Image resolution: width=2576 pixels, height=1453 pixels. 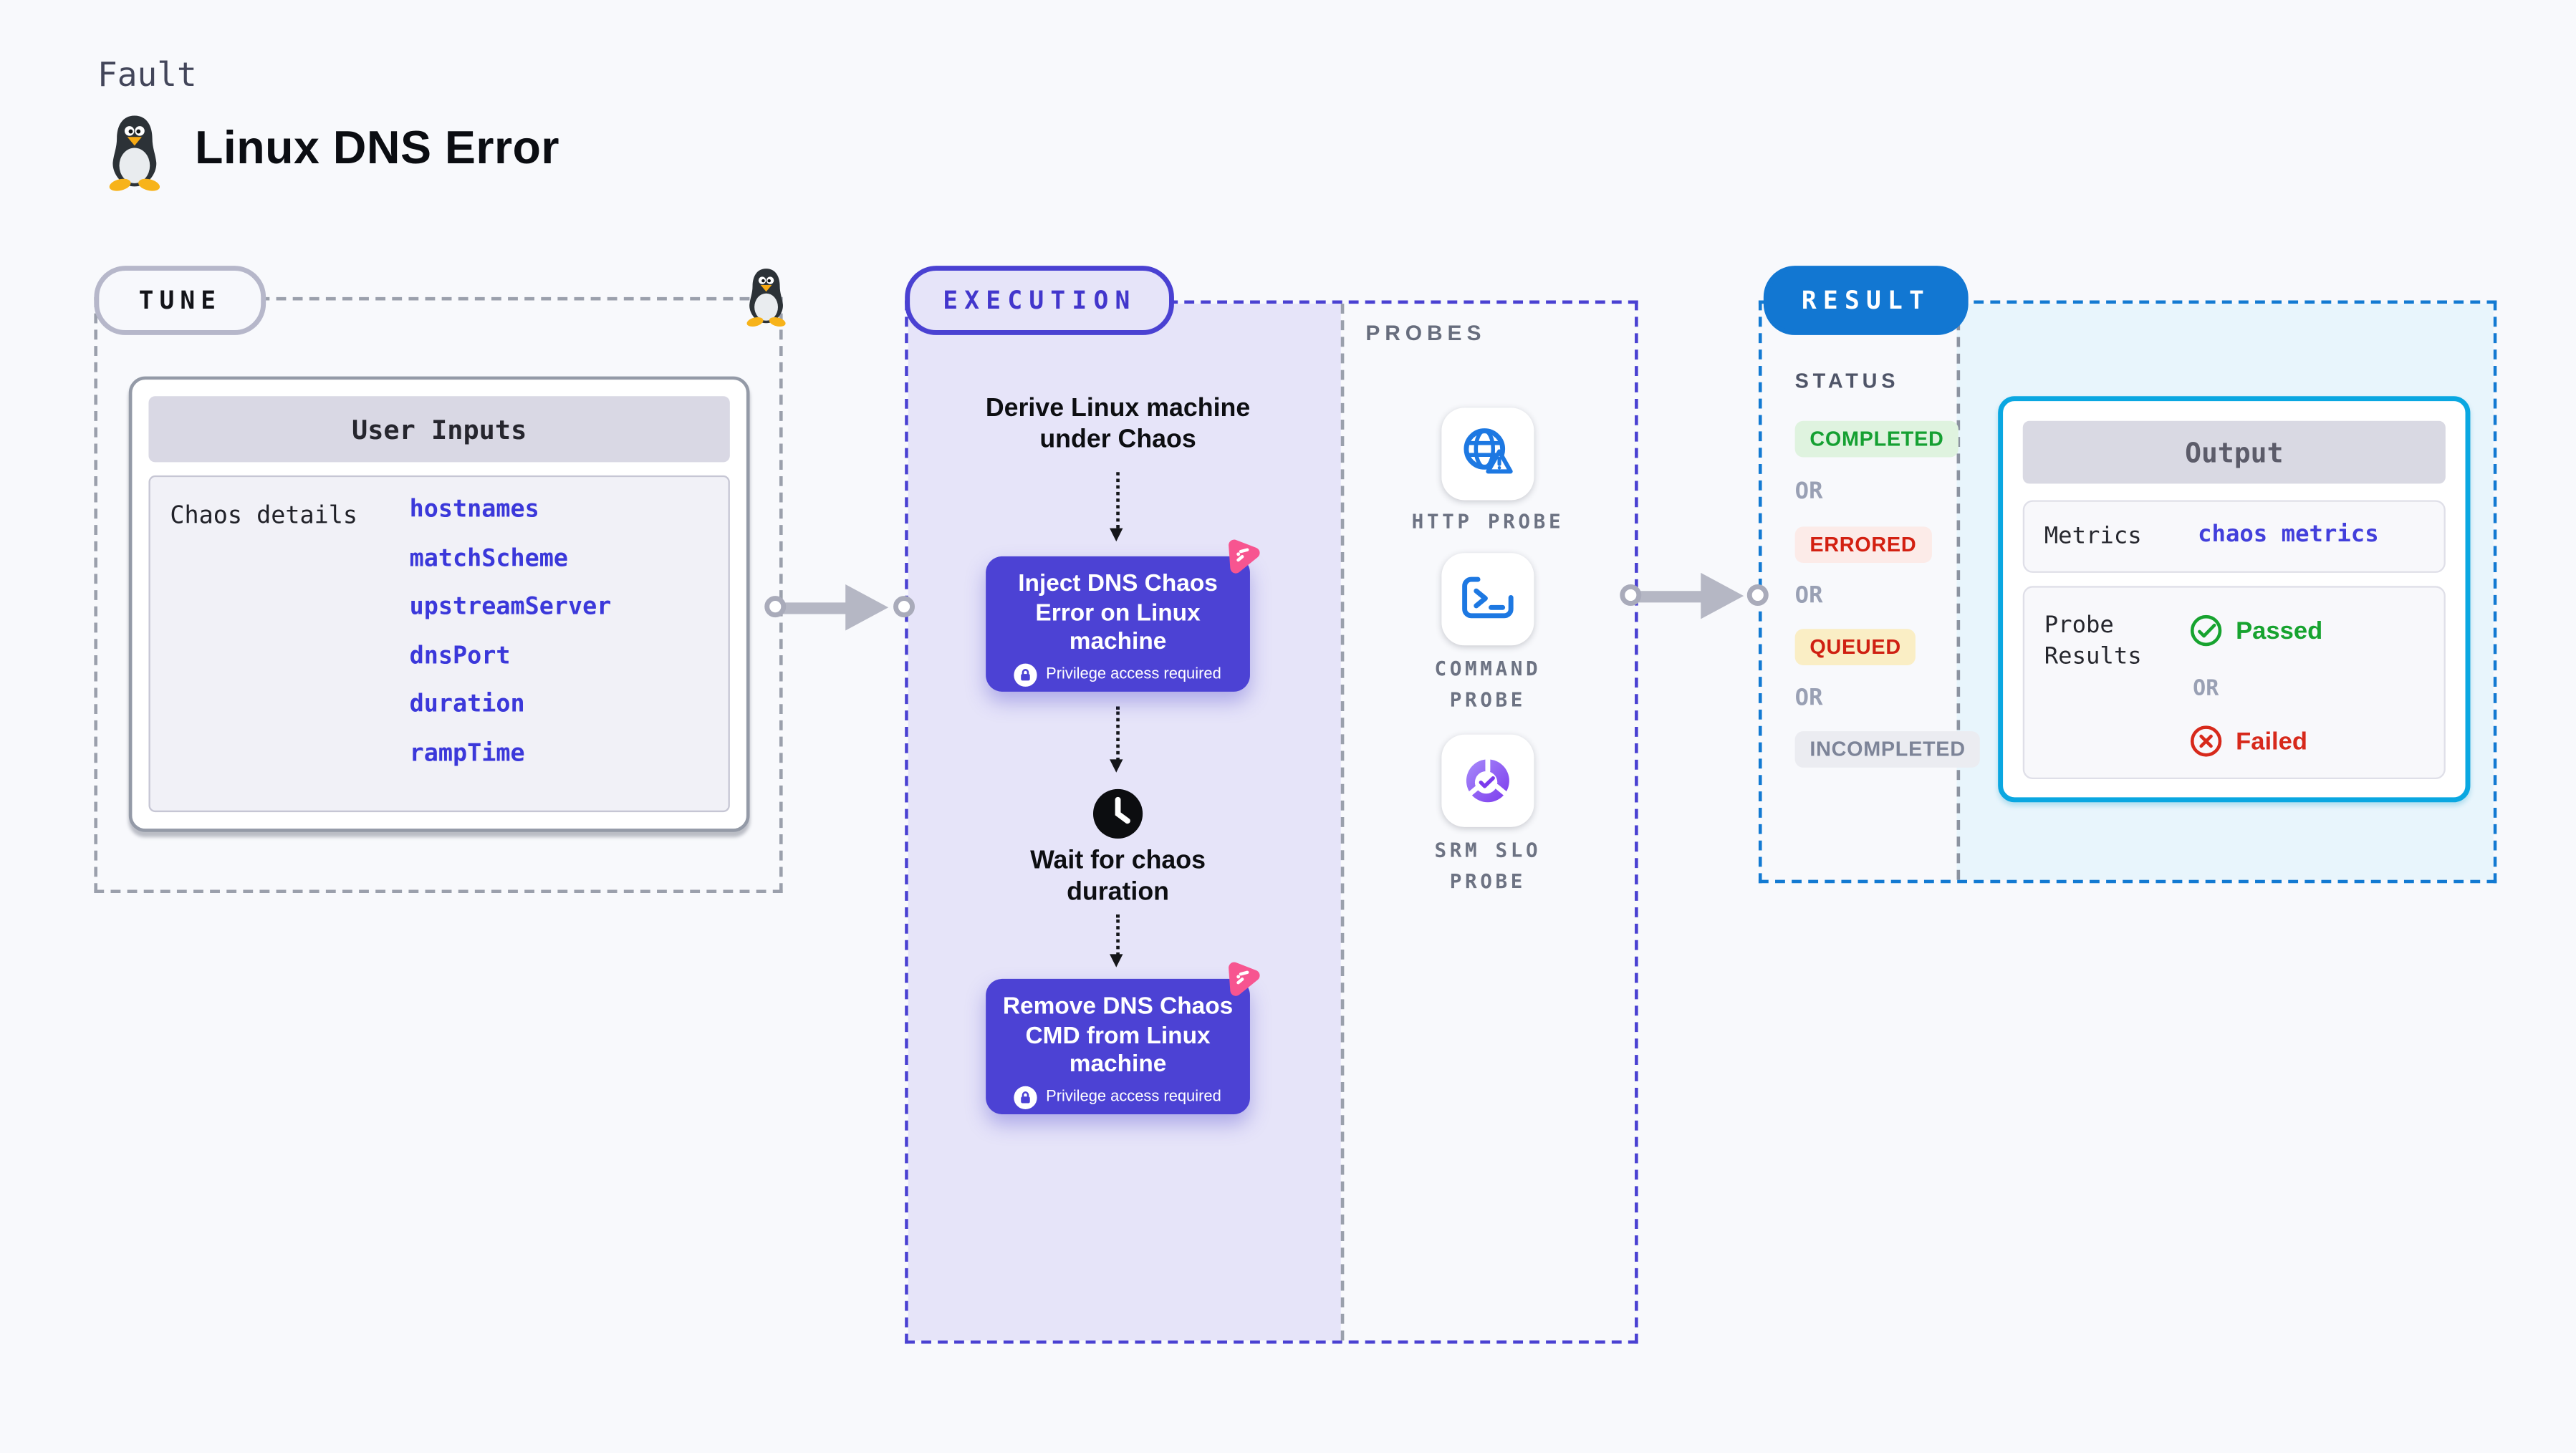 I want to click on remove-node-title: Remove DNS Chaos CMD from Linux machine, so click(x=1118, y=1035).